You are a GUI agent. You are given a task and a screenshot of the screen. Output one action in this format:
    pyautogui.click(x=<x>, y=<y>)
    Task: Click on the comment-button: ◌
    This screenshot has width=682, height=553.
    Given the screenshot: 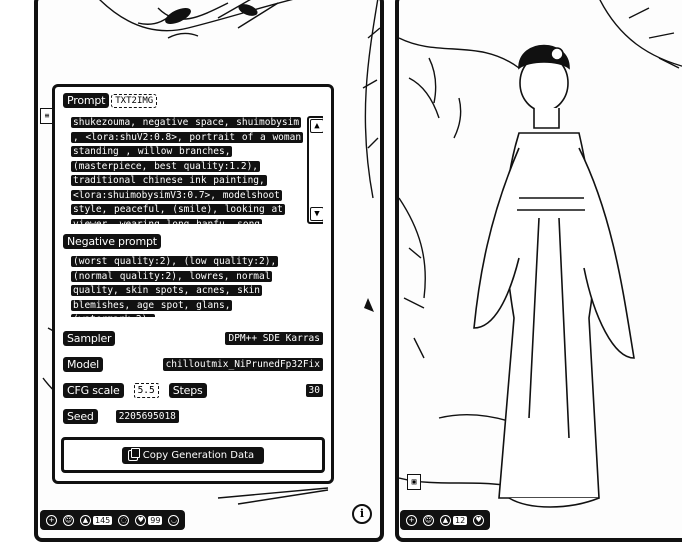 What is the action you would take?
    pyautogui.click(x=124, y=520)
    